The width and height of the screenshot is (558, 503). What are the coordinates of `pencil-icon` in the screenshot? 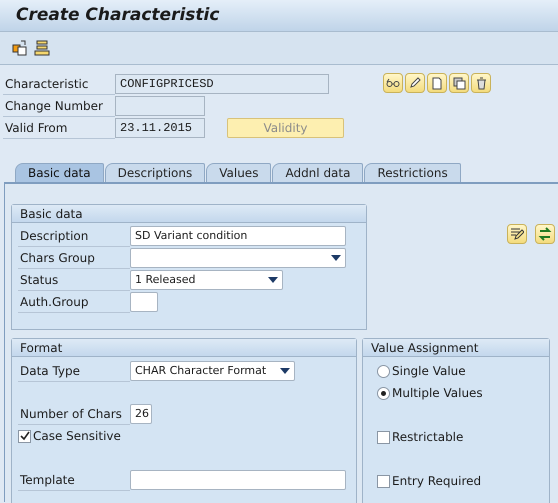 It's located at (415, 83).